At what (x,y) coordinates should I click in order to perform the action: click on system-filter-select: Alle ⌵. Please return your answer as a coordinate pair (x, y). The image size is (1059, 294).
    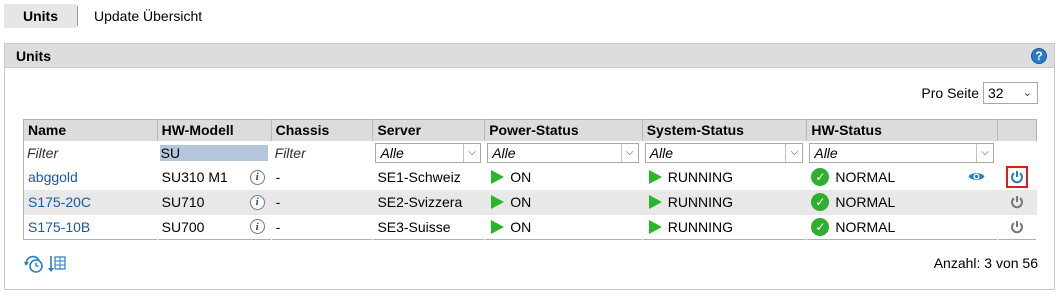
    Looking at the image, I should click on (724, 152).